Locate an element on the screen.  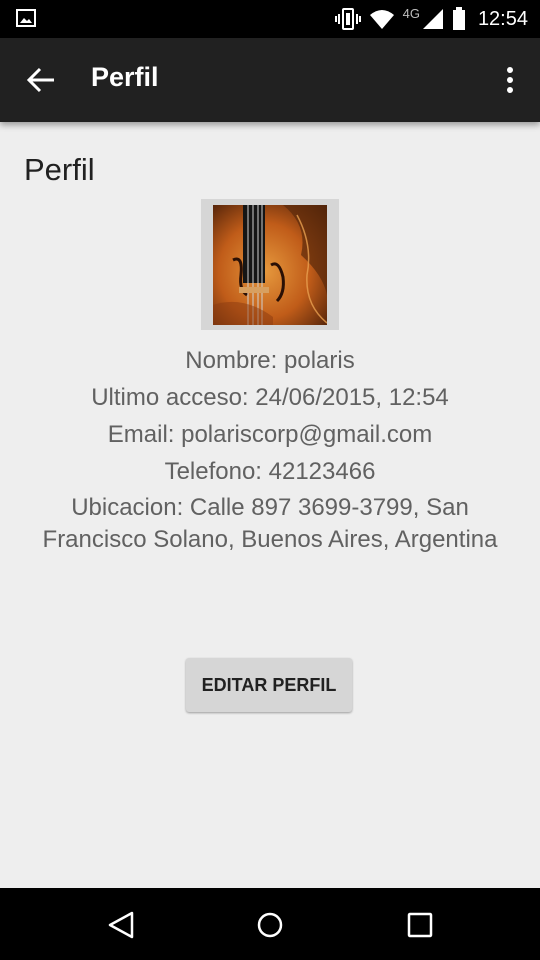
profile-last-access: Ultimo acceso: 24/06/2015, 12:54 is located at coordinates (270, 397).